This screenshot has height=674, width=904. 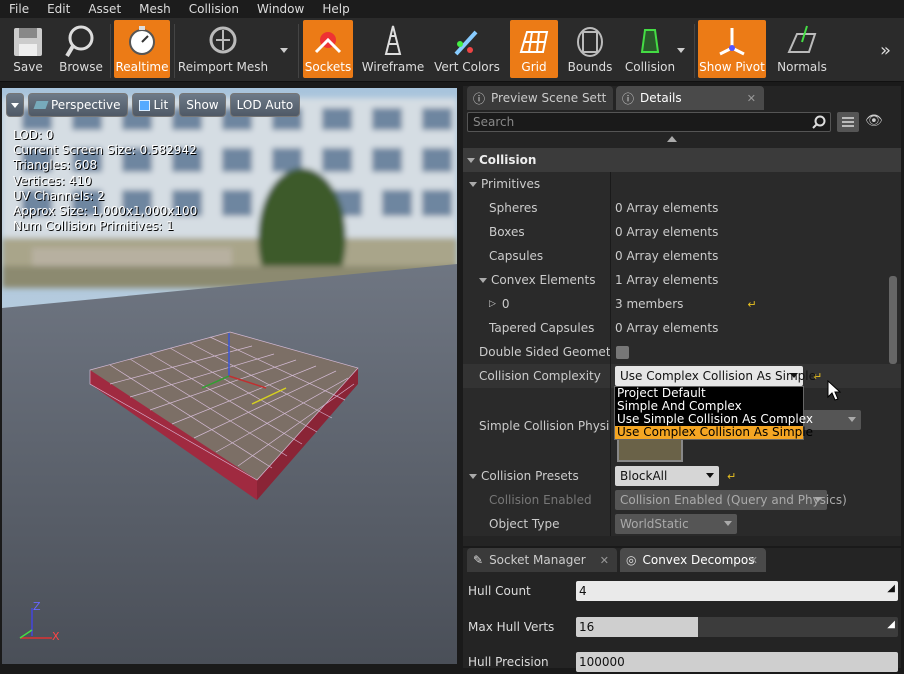 What do you see at coordinates (676, 524) in the screenshot?
I see `object-type-select: WorldStatic` at bounding box center [676, 524].